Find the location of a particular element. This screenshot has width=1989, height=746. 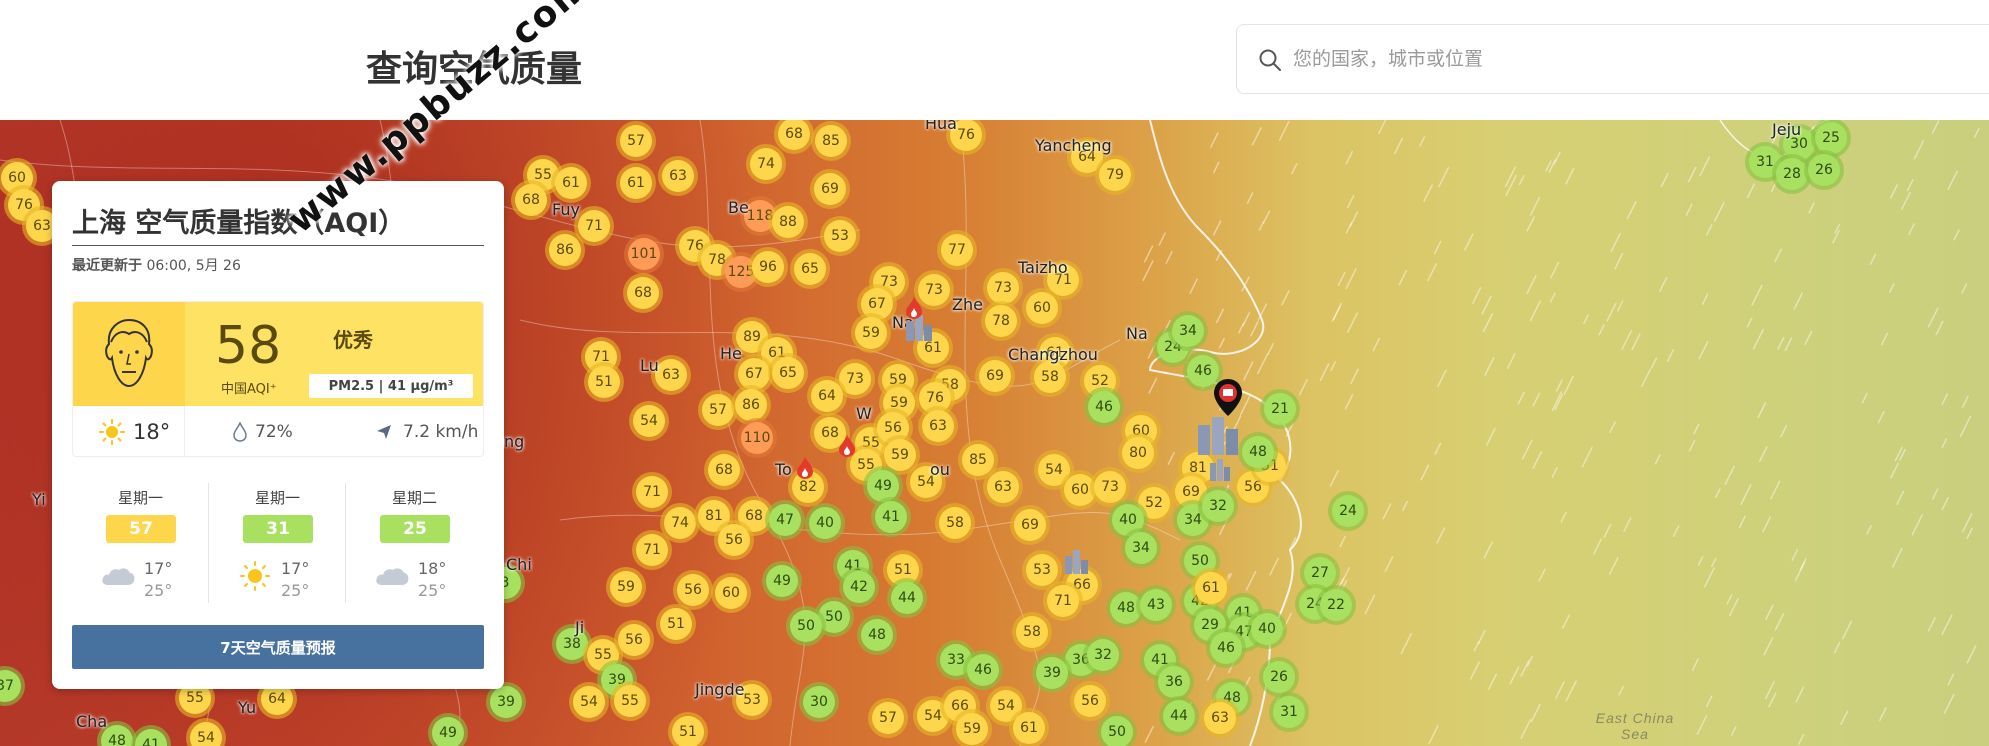

aqi-station-marker: 42 is located at coordinates (859, 587).